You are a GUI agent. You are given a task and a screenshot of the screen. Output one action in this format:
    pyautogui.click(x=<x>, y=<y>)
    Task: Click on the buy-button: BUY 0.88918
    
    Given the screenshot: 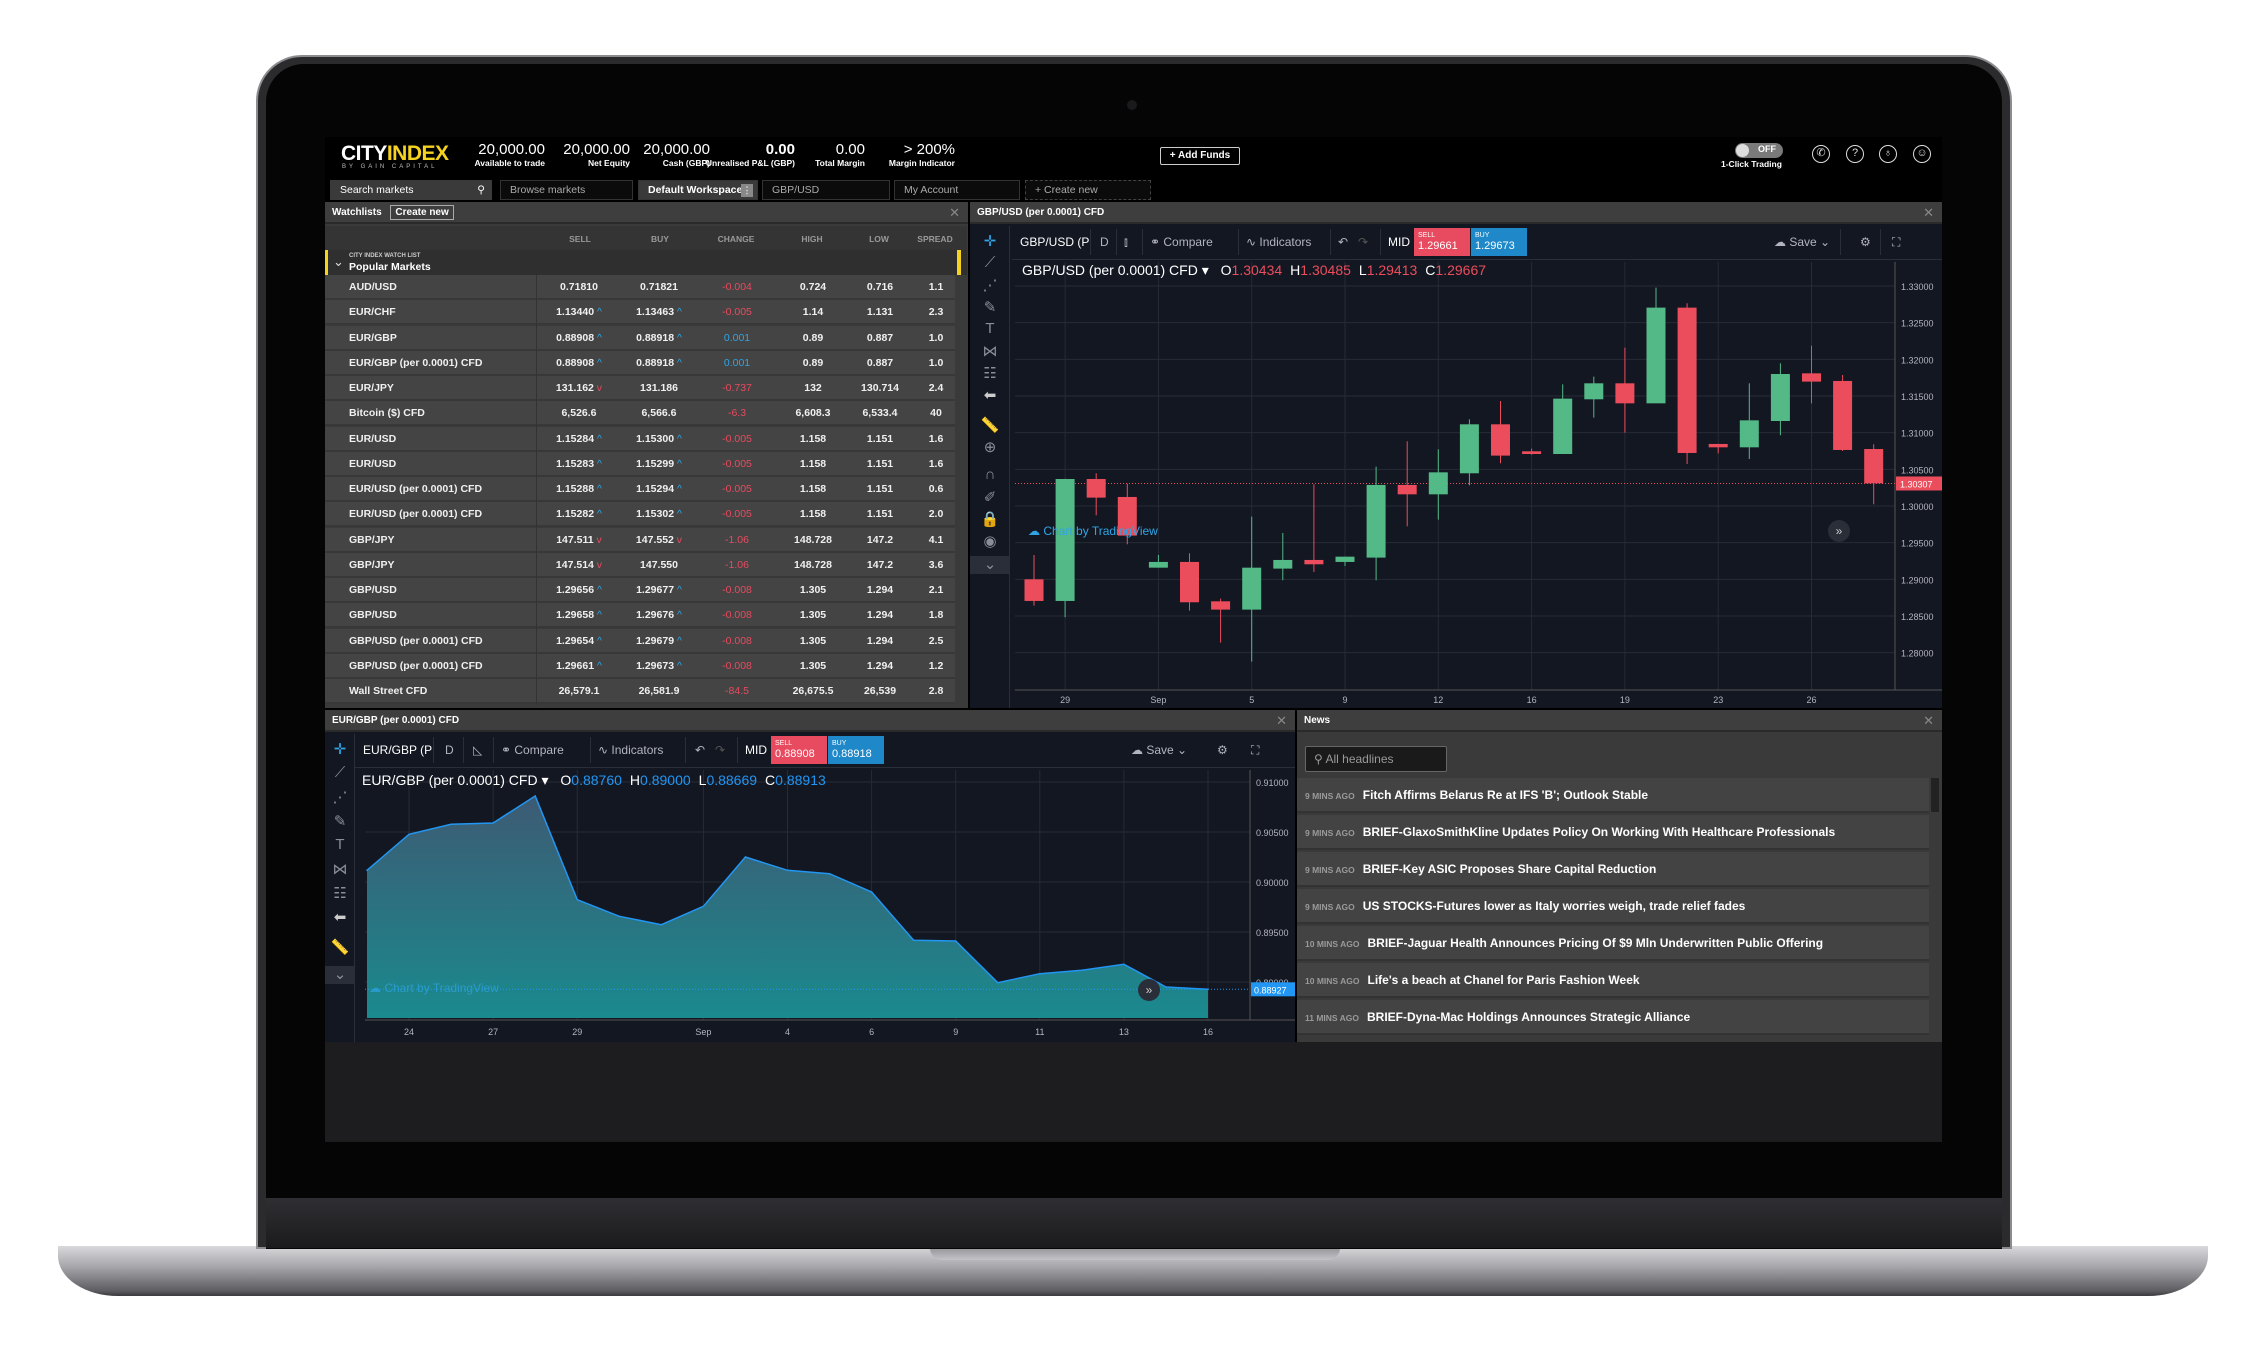 What is the action you would take?
    pyautogui.click(x=856, y=750)
    